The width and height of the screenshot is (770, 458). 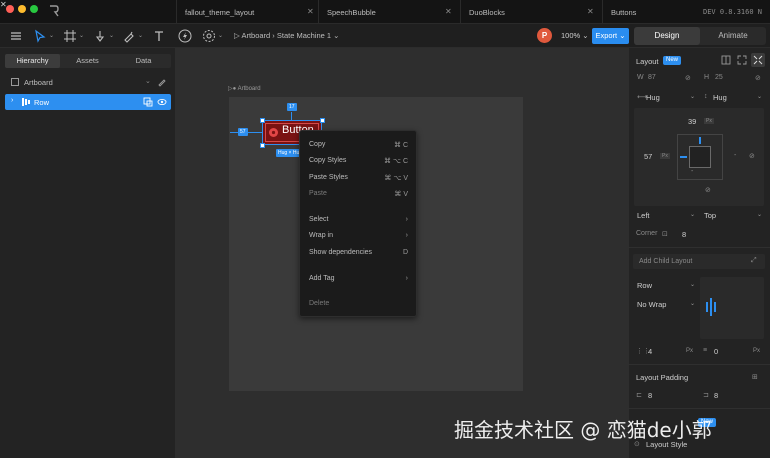 I want to click on gear-icon, so click(x=209, y=36).